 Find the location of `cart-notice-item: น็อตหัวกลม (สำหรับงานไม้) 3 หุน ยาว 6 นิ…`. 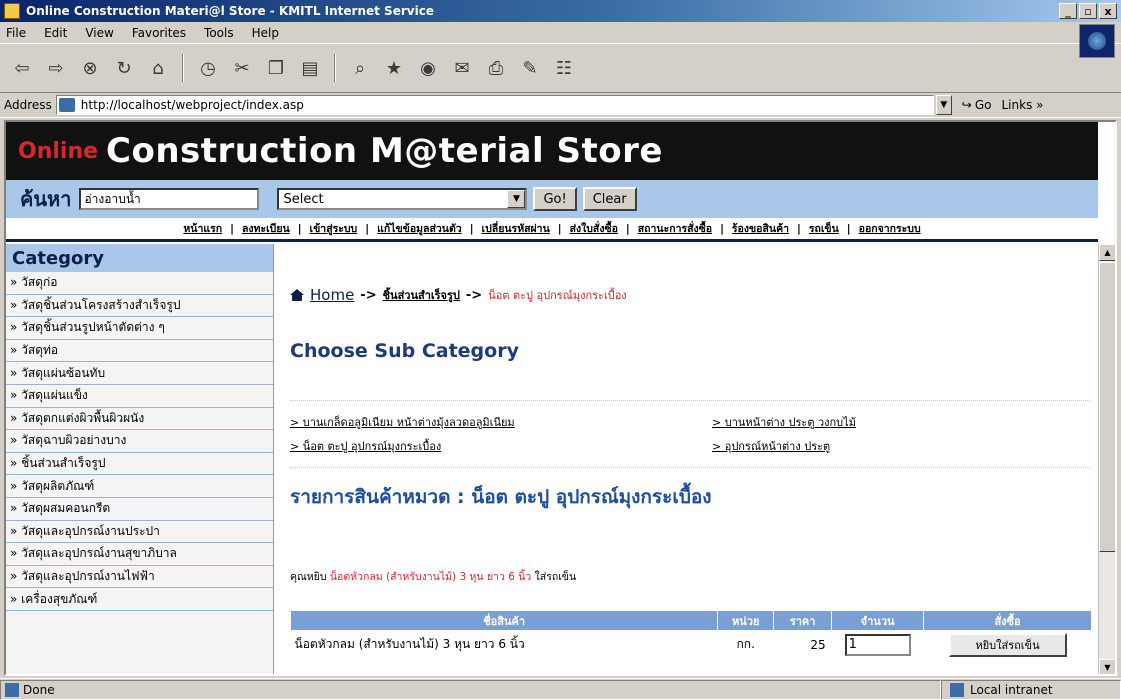

cart-notice-item: น็อตหัวกลม (สำหรับงานไม้) 3 หุน ยาว 6 นิ… is located at coordinates (430, 577).